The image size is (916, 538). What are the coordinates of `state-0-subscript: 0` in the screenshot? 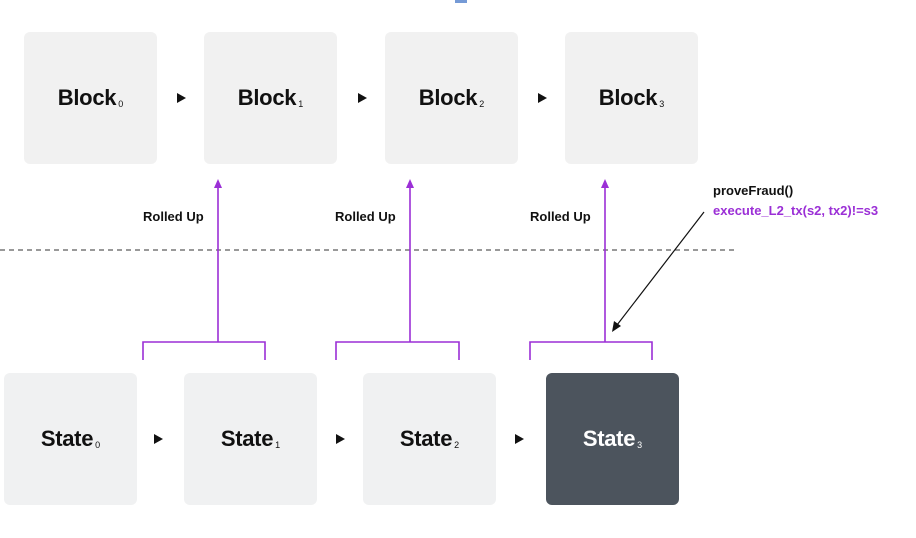 It's located at (98, 445).